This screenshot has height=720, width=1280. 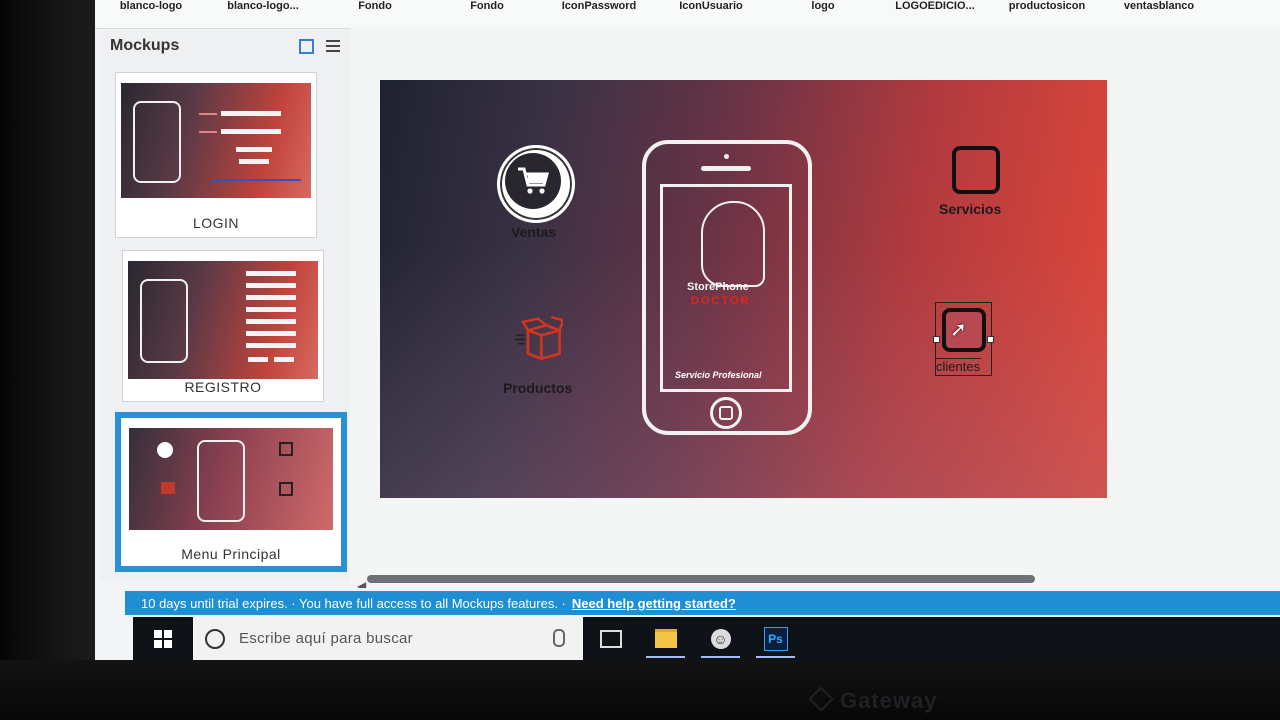 I want to click on asset-item: blanco-logo, so click(x=151, y=14).